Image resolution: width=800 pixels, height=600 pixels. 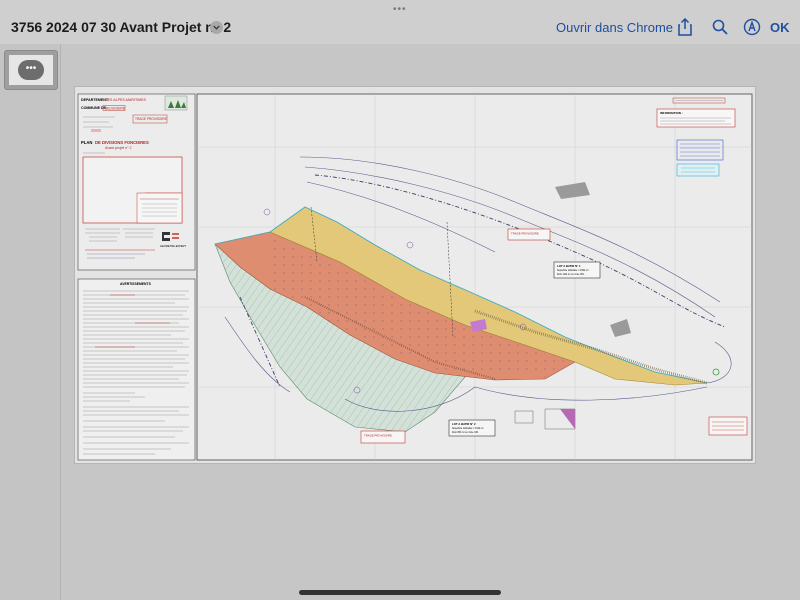 I want to click on document-title: 3756 2024 07 30 Avant Projet n° 2, so click(x=121, y=27).